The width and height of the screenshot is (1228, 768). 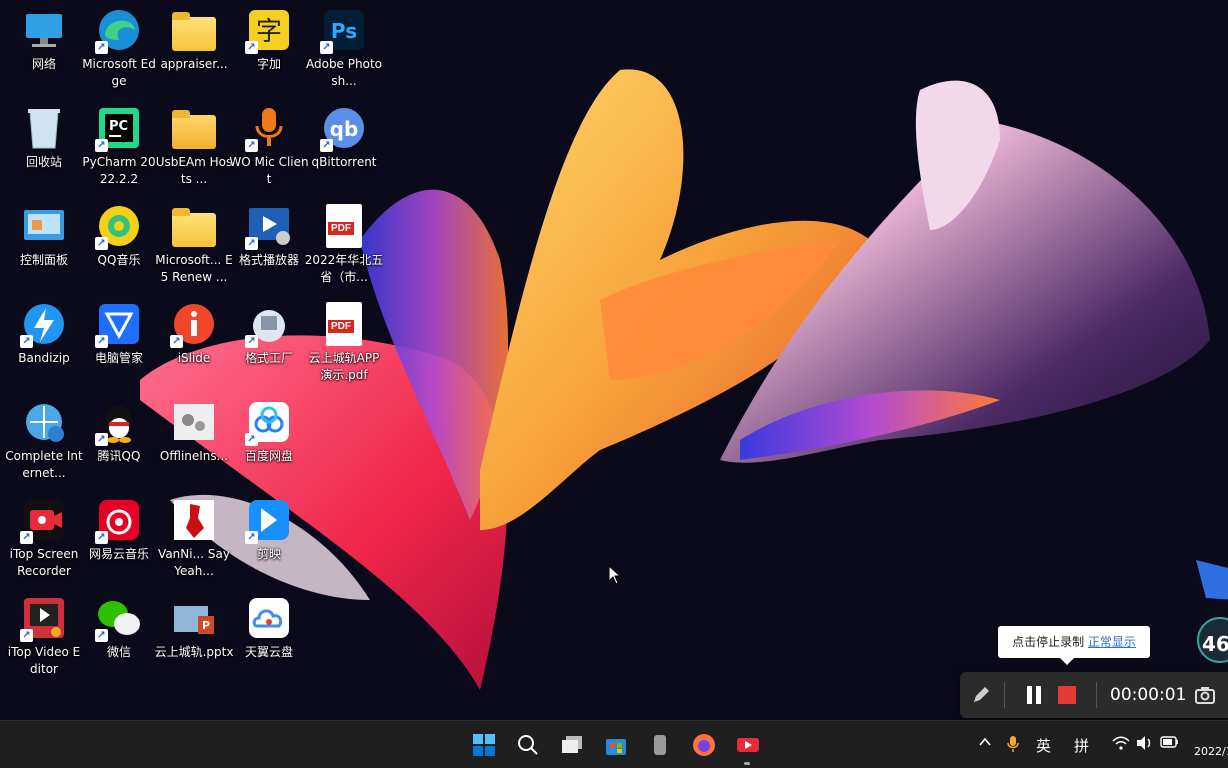 I want to click on desktop-icon-qbittorrent: qb ↗ qBittorrent, so click(x=344, y=137).